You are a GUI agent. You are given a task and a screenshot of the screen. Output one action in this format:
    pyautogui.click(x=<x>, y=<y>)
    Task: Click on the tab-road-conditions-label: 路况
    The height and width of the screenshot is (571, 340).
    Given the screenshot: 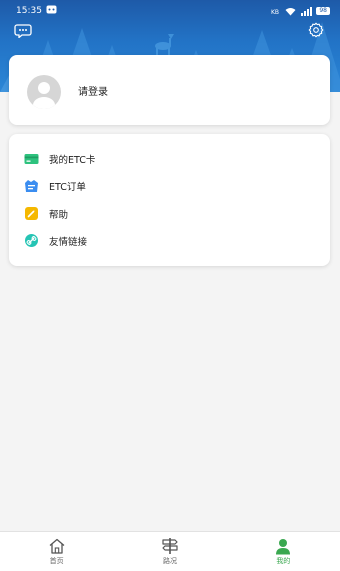 What is the action you would take?
    pyautogui.click(x=169, y=561)
    